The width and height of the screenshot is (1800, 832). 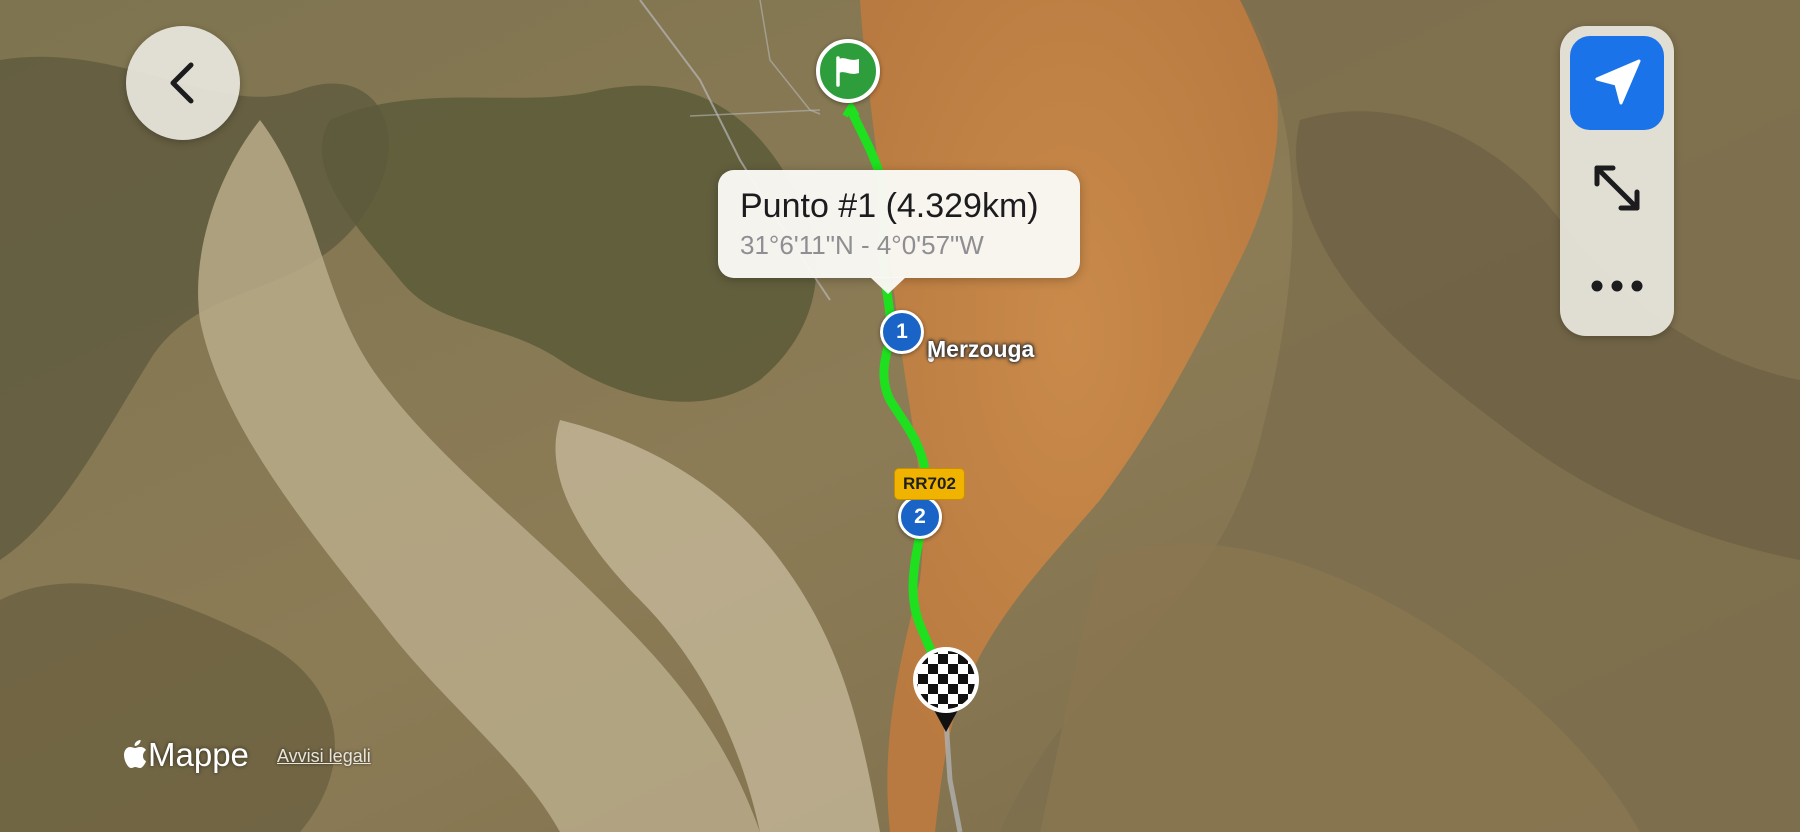 I want to click on start-marker, so click(x=848, y=71).